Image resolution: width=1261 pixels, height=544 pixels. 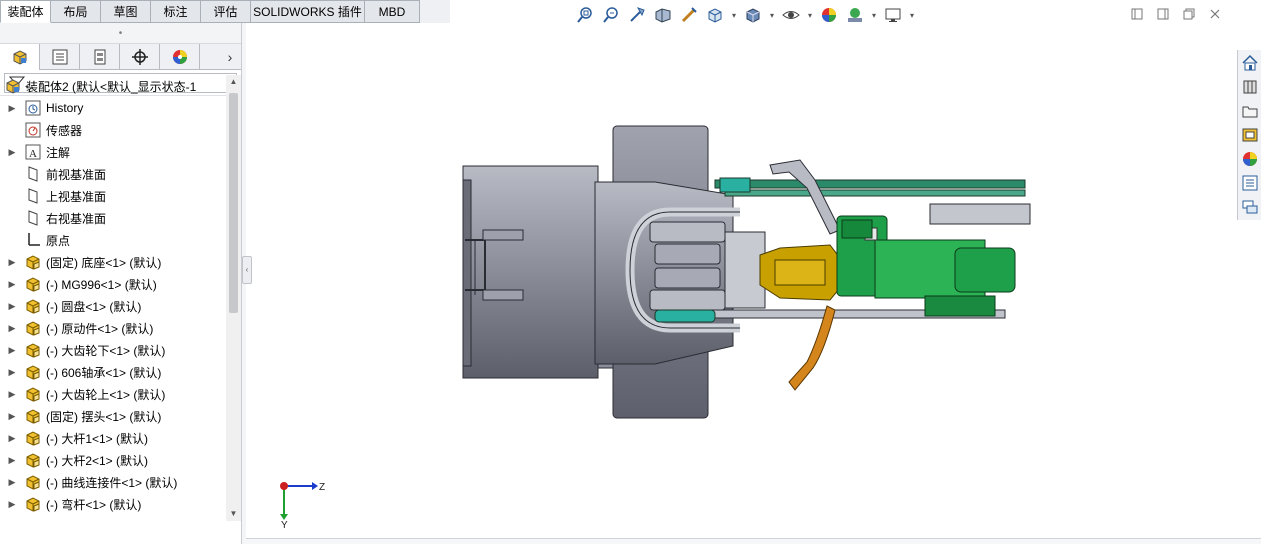 I want to click on apply-scene-button, so click(x=855, y=15).